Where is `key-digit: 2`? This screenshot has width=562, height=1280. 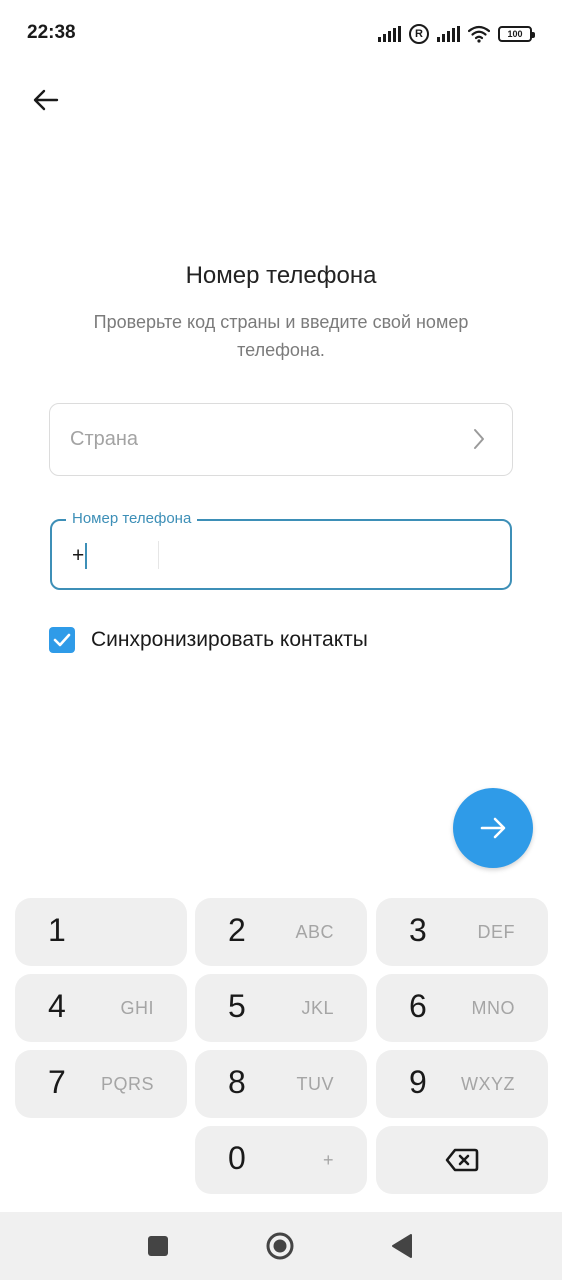 key-digit: 2 is located at coordinates (237, 930).